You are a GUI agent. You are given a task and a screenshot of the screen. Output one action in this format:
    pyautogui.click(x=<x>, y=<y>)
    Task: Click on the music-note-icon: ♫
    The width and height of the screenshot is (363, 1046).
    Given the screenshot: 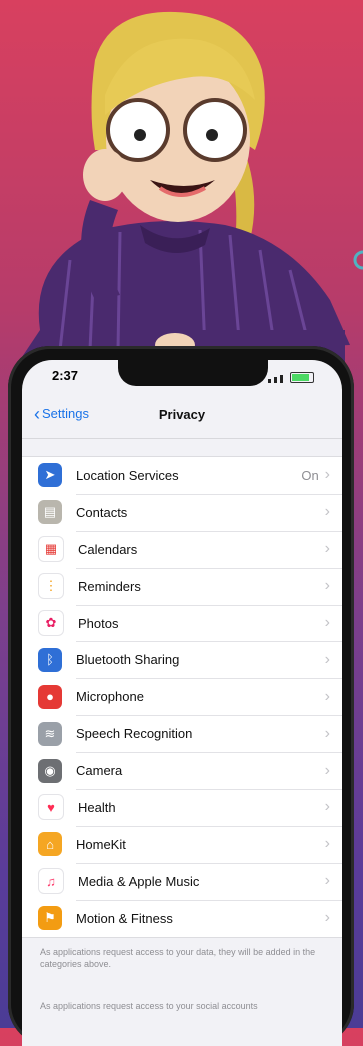 What is the action you would take?
    pyautogui.click(x=51, y=881)
    